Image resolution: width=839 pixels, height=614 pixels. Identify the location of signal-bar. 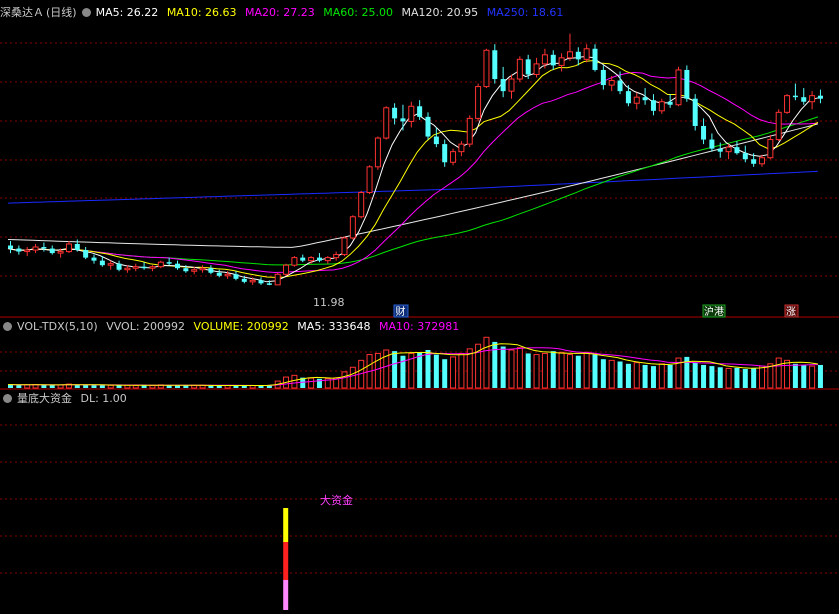
(286, 559).